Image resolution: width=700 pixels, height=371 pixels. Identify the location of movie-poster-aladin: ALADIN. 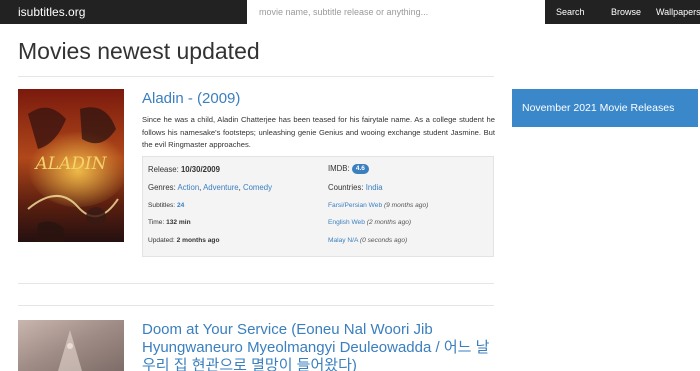
(71, 165).